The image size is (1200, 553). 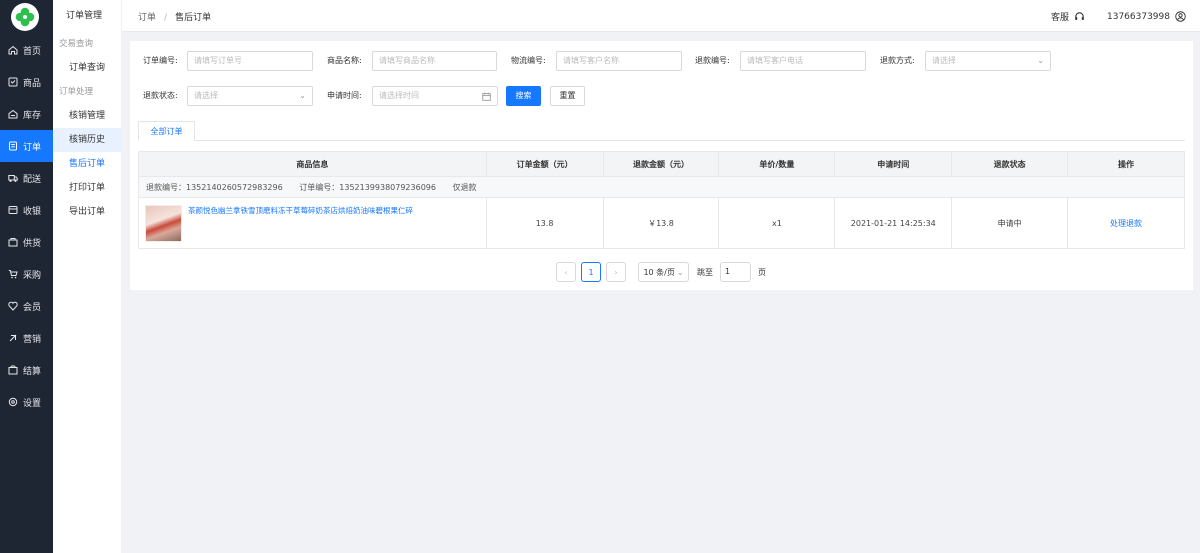 What do you see at coordinates (32, 83) in the screenshot?
I see `sidebar-item-label: 商品` at bounding box center [32, 83].